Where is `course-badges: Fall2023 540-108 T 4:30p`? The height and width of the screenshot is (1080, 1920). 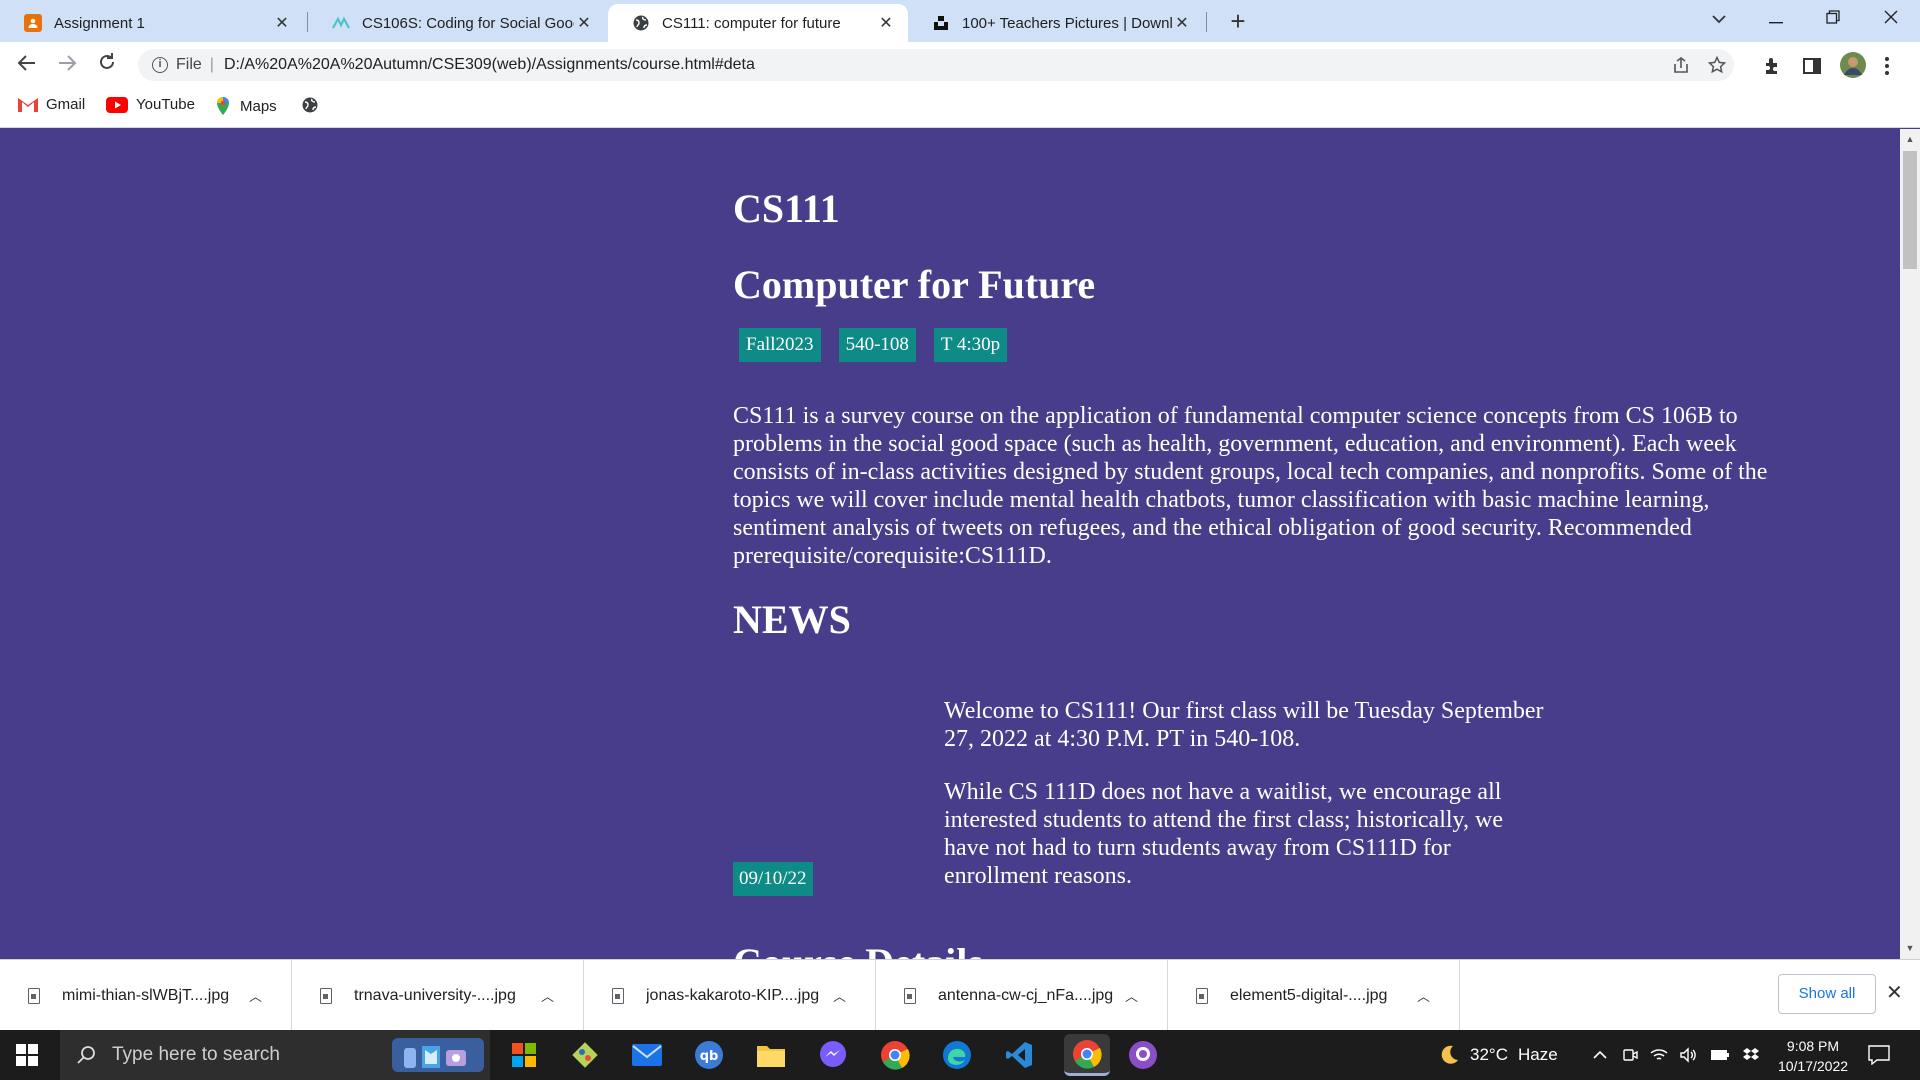 course-badges: Fall2023 540-108 T 4:30p is located at coordinates (882, 345).